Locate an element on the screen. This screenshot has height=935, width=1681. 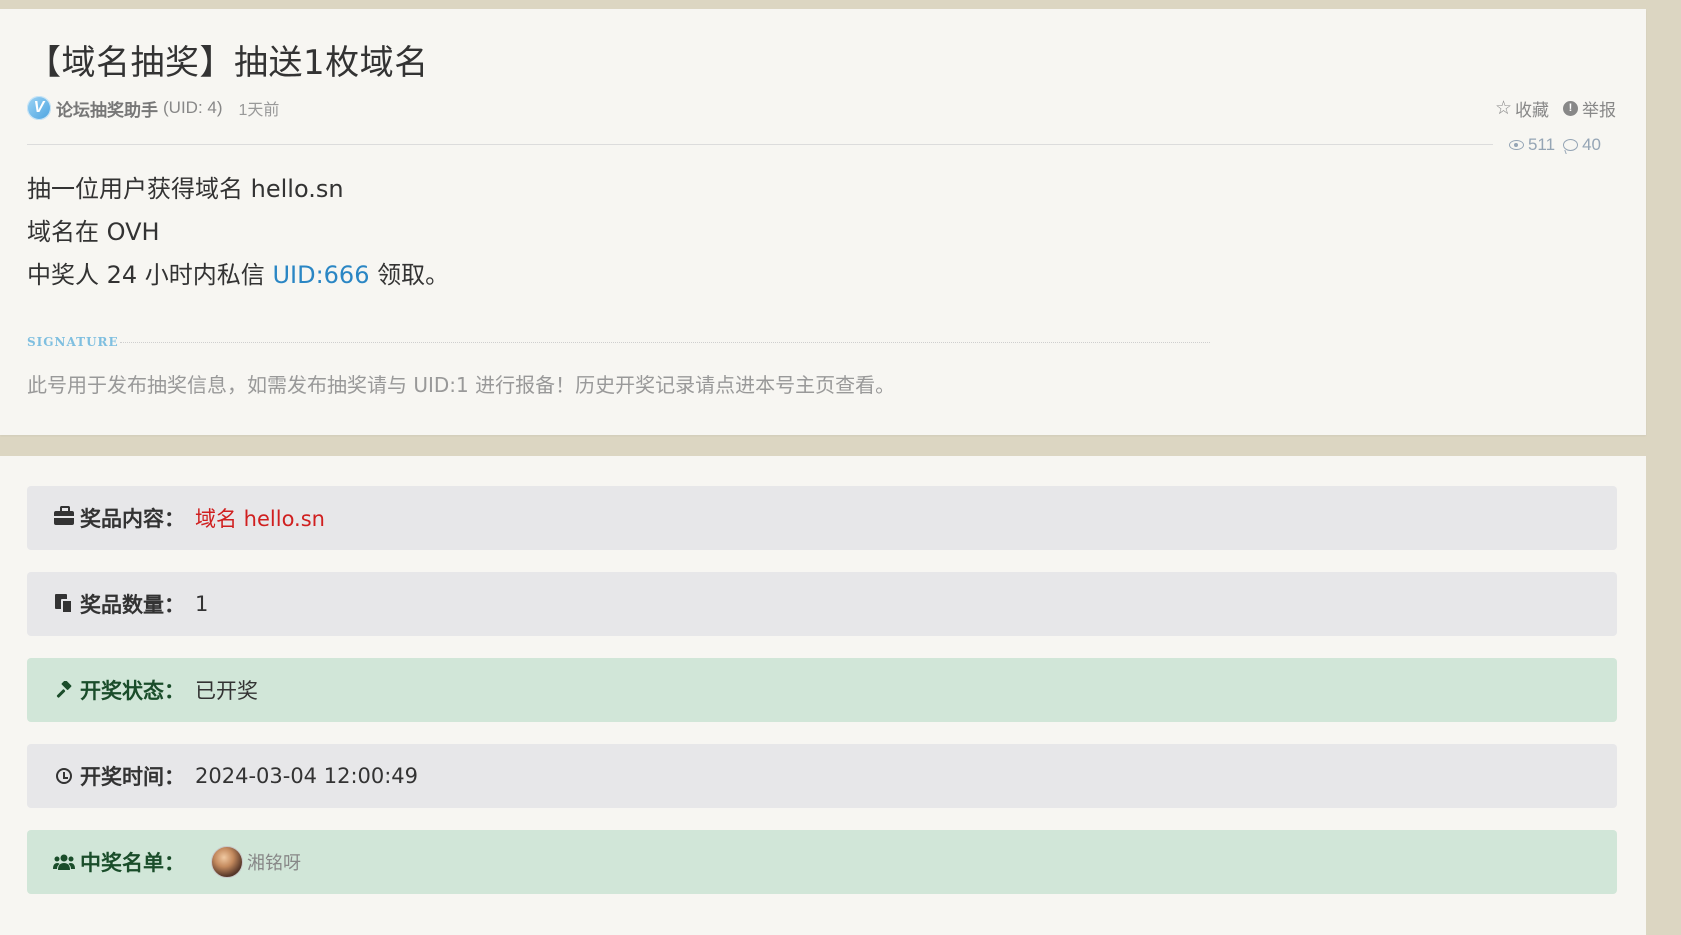
post-stats: 511 40 is located at coordinates (1550, 145).